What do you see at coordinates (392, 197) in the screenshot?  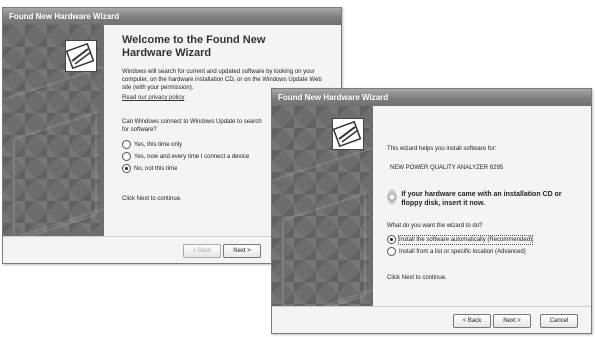 I see `cd-icon` at bounding box center [392, 197].